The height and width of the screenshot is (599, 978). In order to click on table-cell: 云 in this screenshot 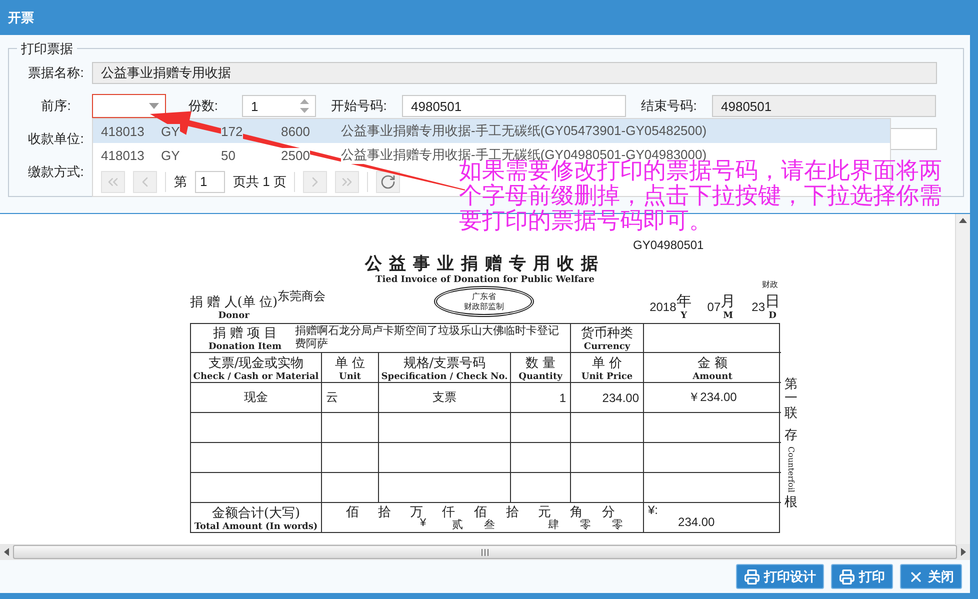, I will do `click(332, 397)`.